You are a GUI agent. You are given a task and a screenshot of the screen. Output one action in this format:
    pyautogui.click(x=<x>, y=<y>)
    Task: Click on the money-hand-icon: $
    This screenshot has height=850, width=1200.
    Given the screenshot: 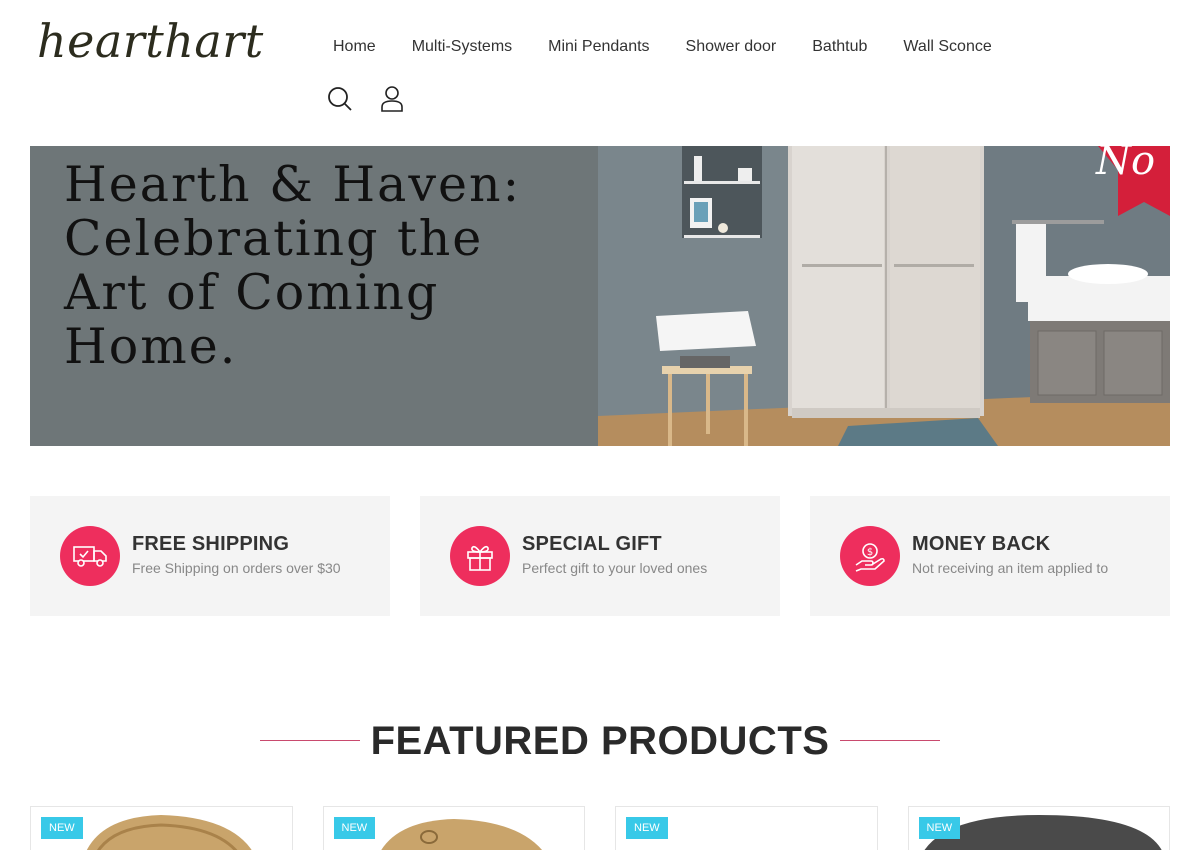 What is the action you would take?
    pyautogui.click(x=870, y=556)
    